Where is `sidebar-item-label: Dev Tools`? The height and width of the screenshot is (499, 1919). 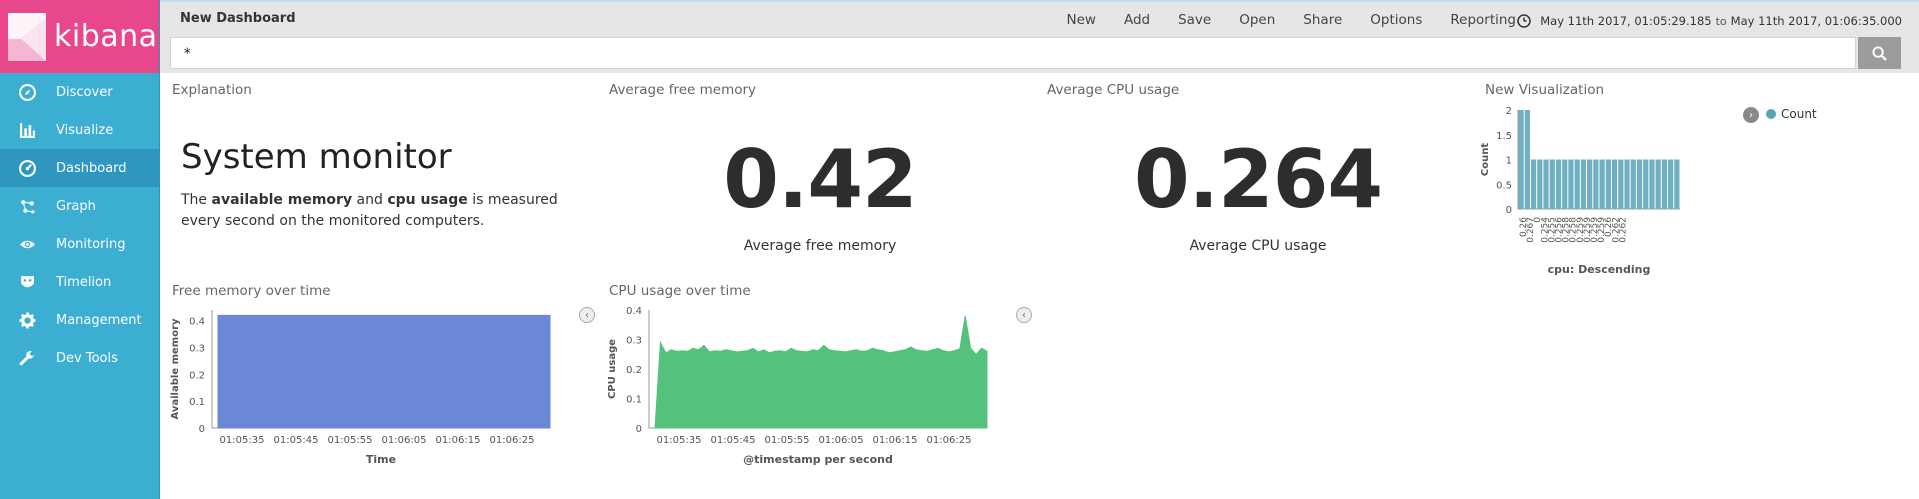 sidebar-item-label: Dev Tools is located at coordinates (87, 358).